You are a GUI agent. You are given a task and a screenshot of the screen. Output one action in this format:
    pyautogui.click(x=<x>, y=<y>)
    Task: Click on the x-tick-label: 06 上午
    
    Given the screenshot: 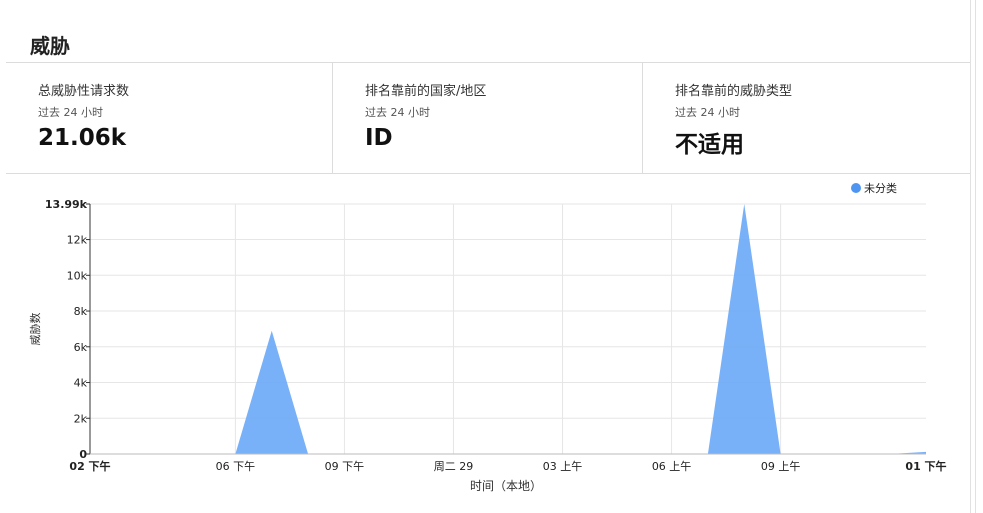 What is the action you would take?
    pyautogui.click(x=672, y=466)
    